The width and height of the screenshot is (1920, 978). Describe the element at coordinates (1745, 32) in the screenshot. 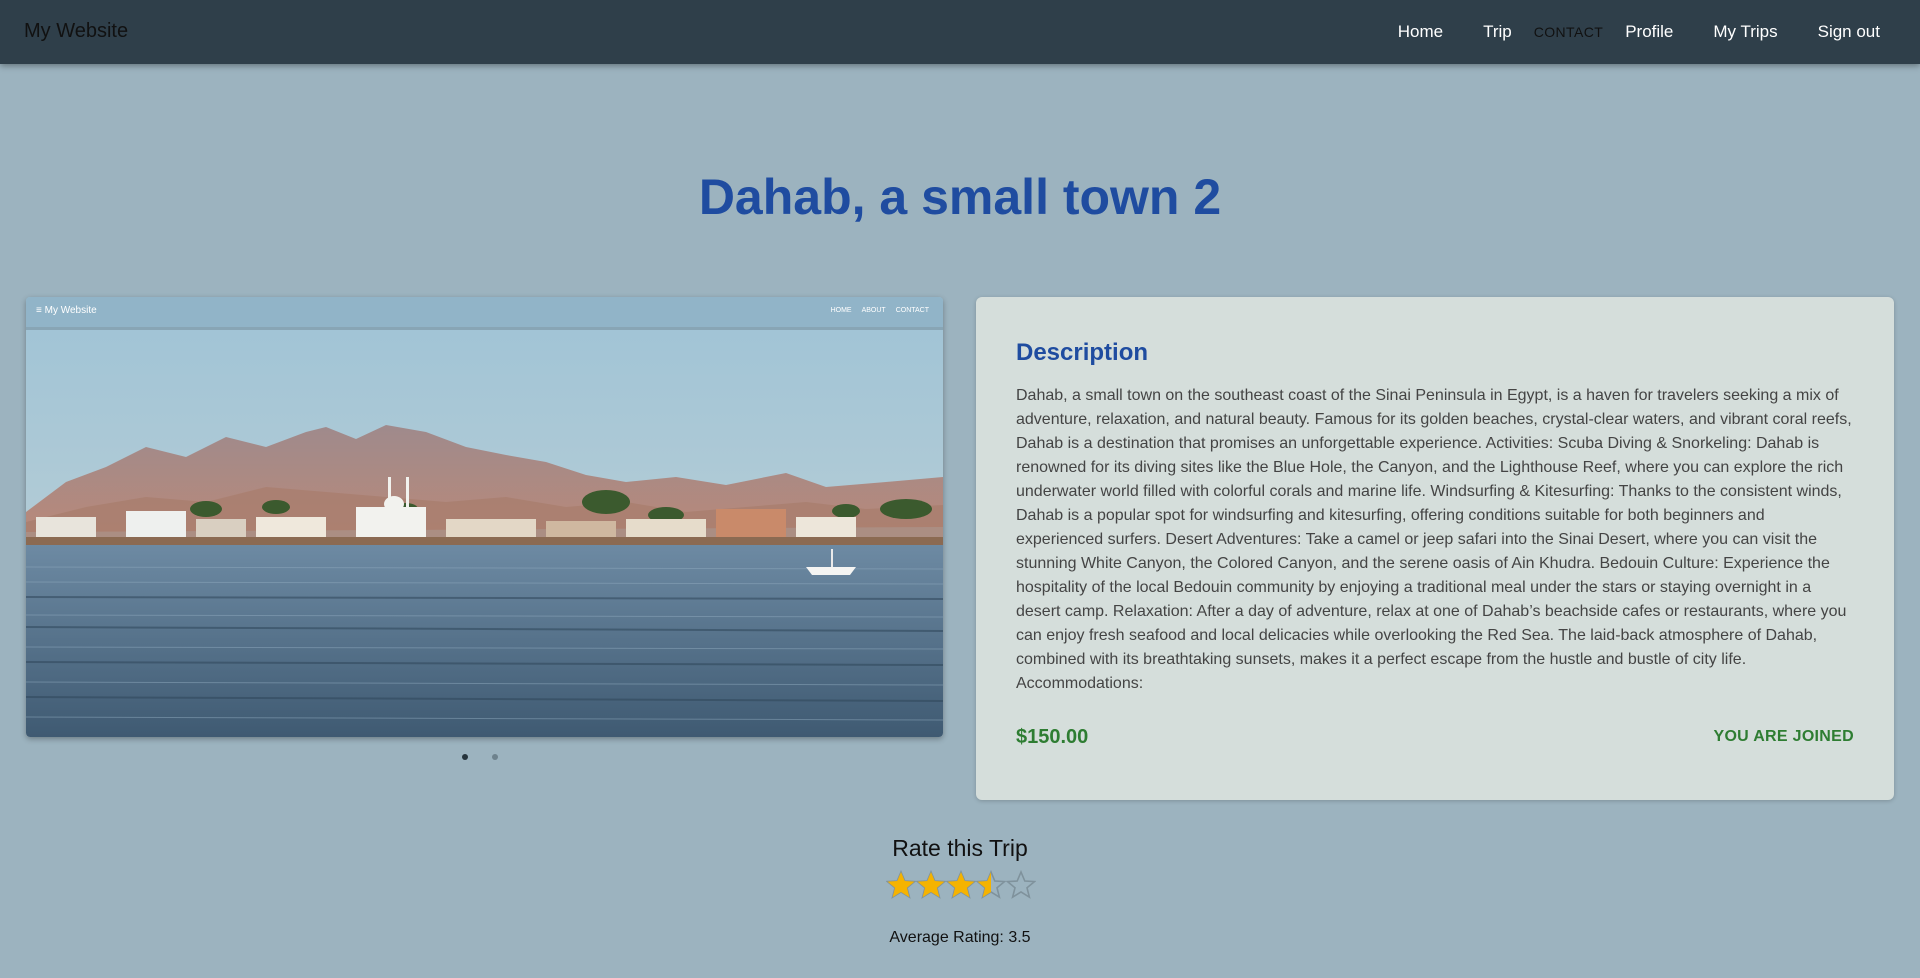

I see `nav-my-trips: My Trips` at that location.